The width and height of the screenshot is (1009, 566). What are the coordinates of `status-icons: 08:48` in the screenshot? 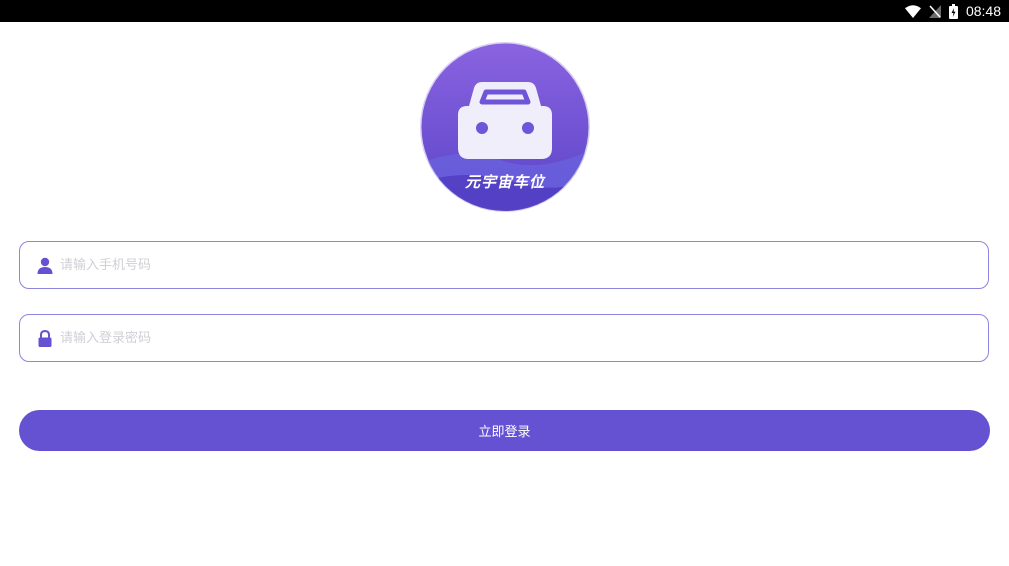 It's located at (952, 11).